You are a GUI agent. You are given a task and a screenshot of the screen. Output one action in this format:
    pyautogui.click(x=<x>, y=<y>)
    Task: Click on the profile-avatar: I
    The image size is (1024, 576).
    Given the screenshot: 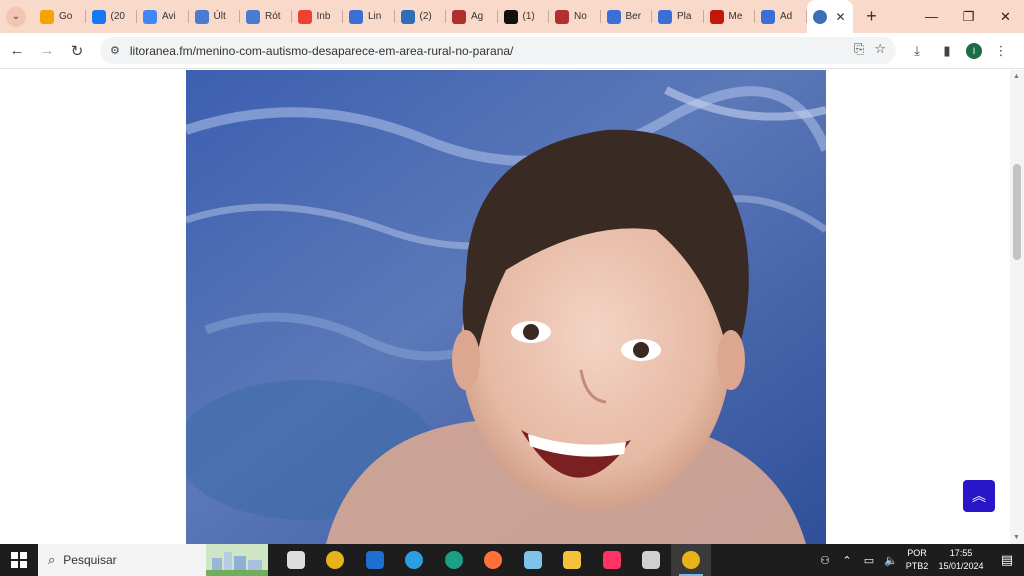 What is the action you would take?
    pyautogui.click(x=974, y=50)
    